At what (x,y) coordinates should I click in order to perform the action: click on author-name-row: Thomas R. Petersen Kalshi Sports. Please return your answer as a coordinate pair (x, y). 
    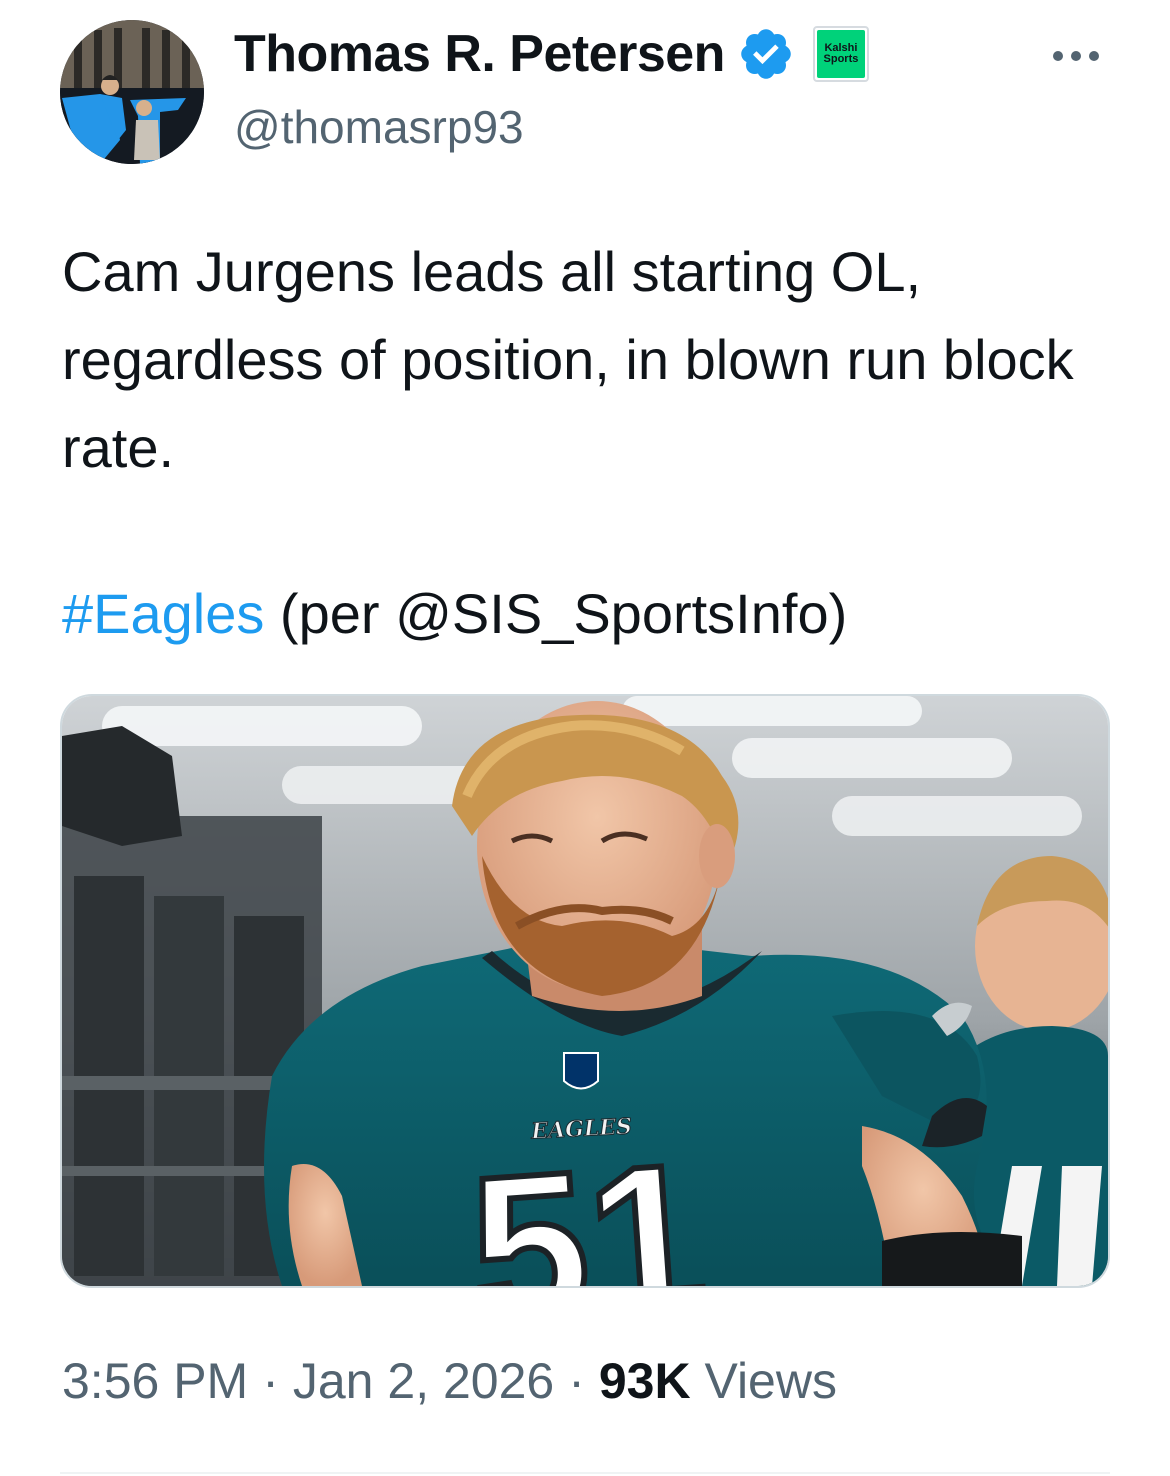
    Looking at the image, I should click on (551, 54).